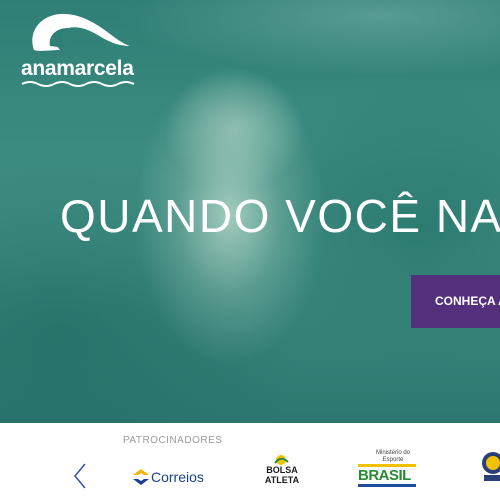  I want to click on sponsor-bolsa-atleta-label: BOLSA ATLETA, so click(282, 475).